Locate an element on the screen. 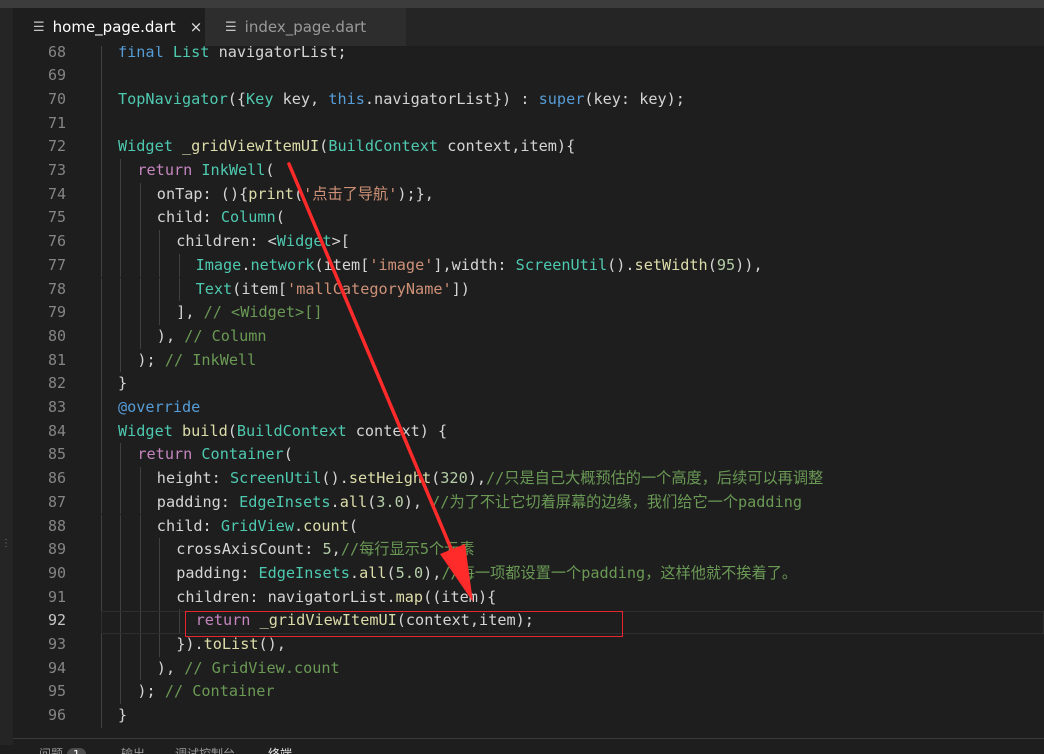 This screenshot has width=1044, height=754. annotation-arrow-head is located at coordinates (456, 573).